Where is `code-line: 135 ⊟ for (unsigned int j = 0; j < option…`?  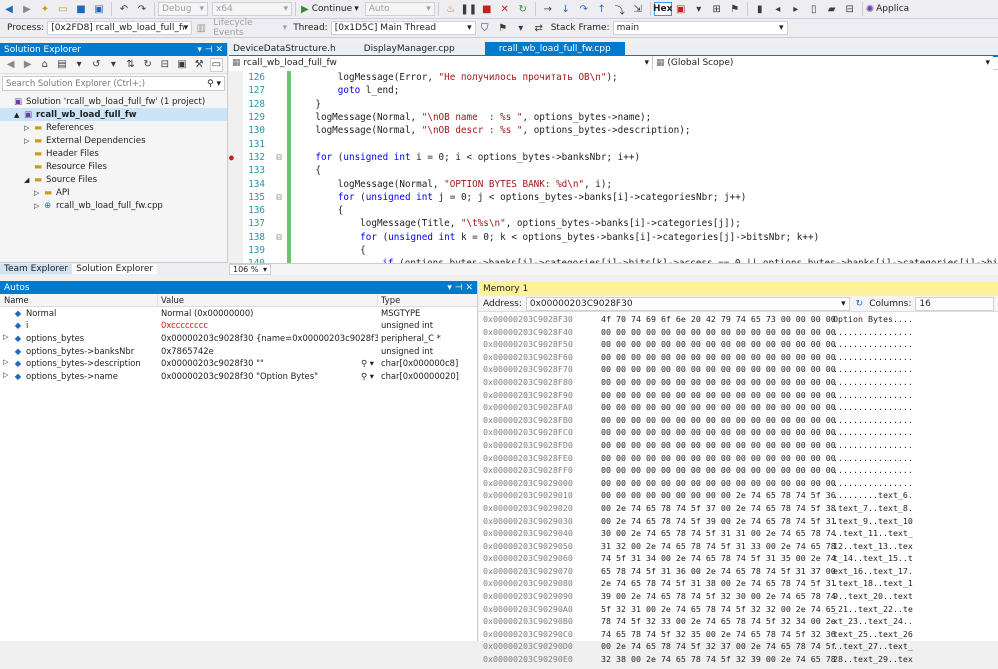 code-line: 135 ⊟ for (unsigned int j = 0; j < option… is located at coordinates (613, 197).